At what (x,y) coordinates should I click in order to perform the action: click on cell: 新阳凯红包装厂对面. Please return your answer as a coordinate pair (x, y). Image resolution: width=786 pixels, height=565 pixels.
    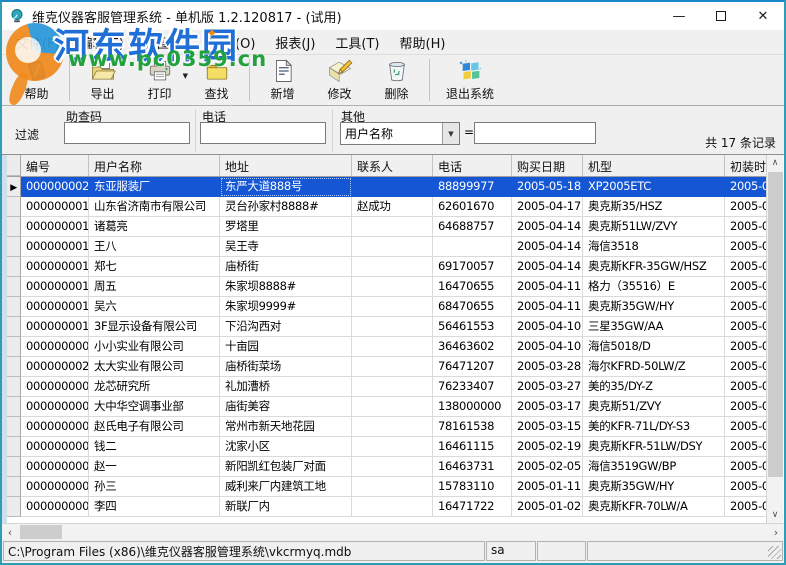
    Looking at the image, I should click on (286, 467).